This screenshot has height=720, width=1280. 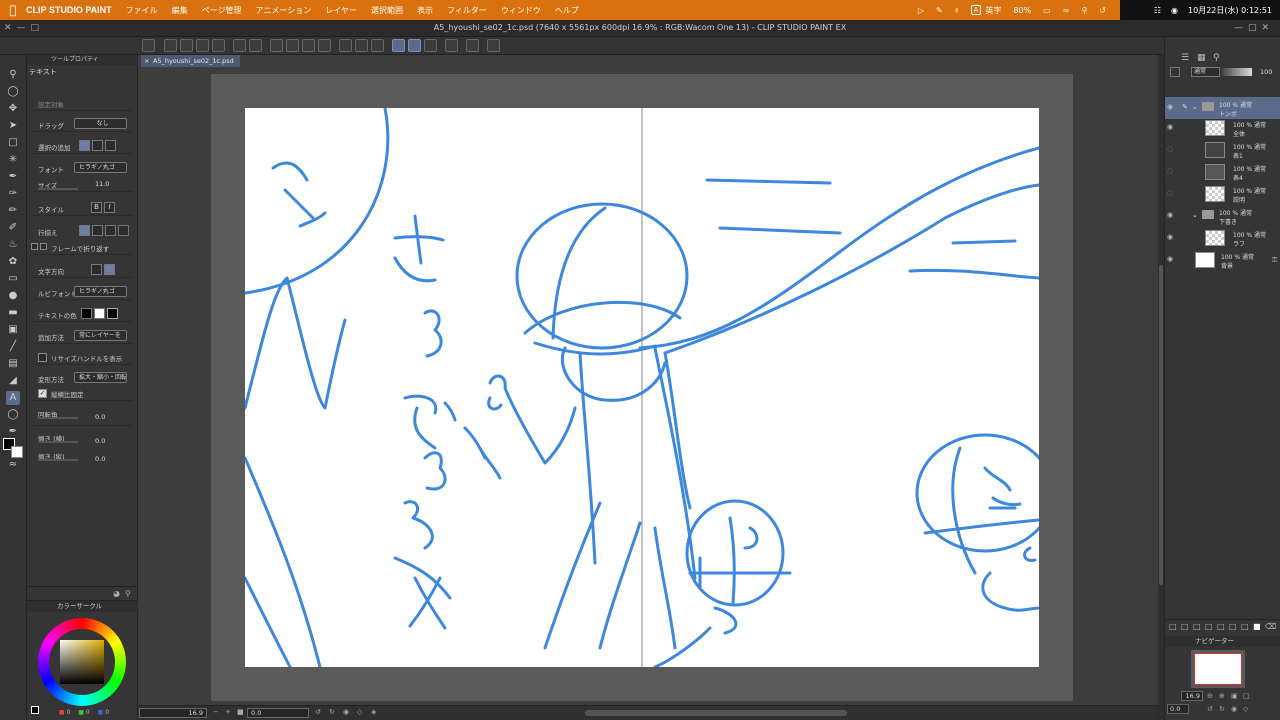 What do you see at coordinates (239, 45) in the screenshot?
I see `undo-icon` at bounding box center [239, 45].